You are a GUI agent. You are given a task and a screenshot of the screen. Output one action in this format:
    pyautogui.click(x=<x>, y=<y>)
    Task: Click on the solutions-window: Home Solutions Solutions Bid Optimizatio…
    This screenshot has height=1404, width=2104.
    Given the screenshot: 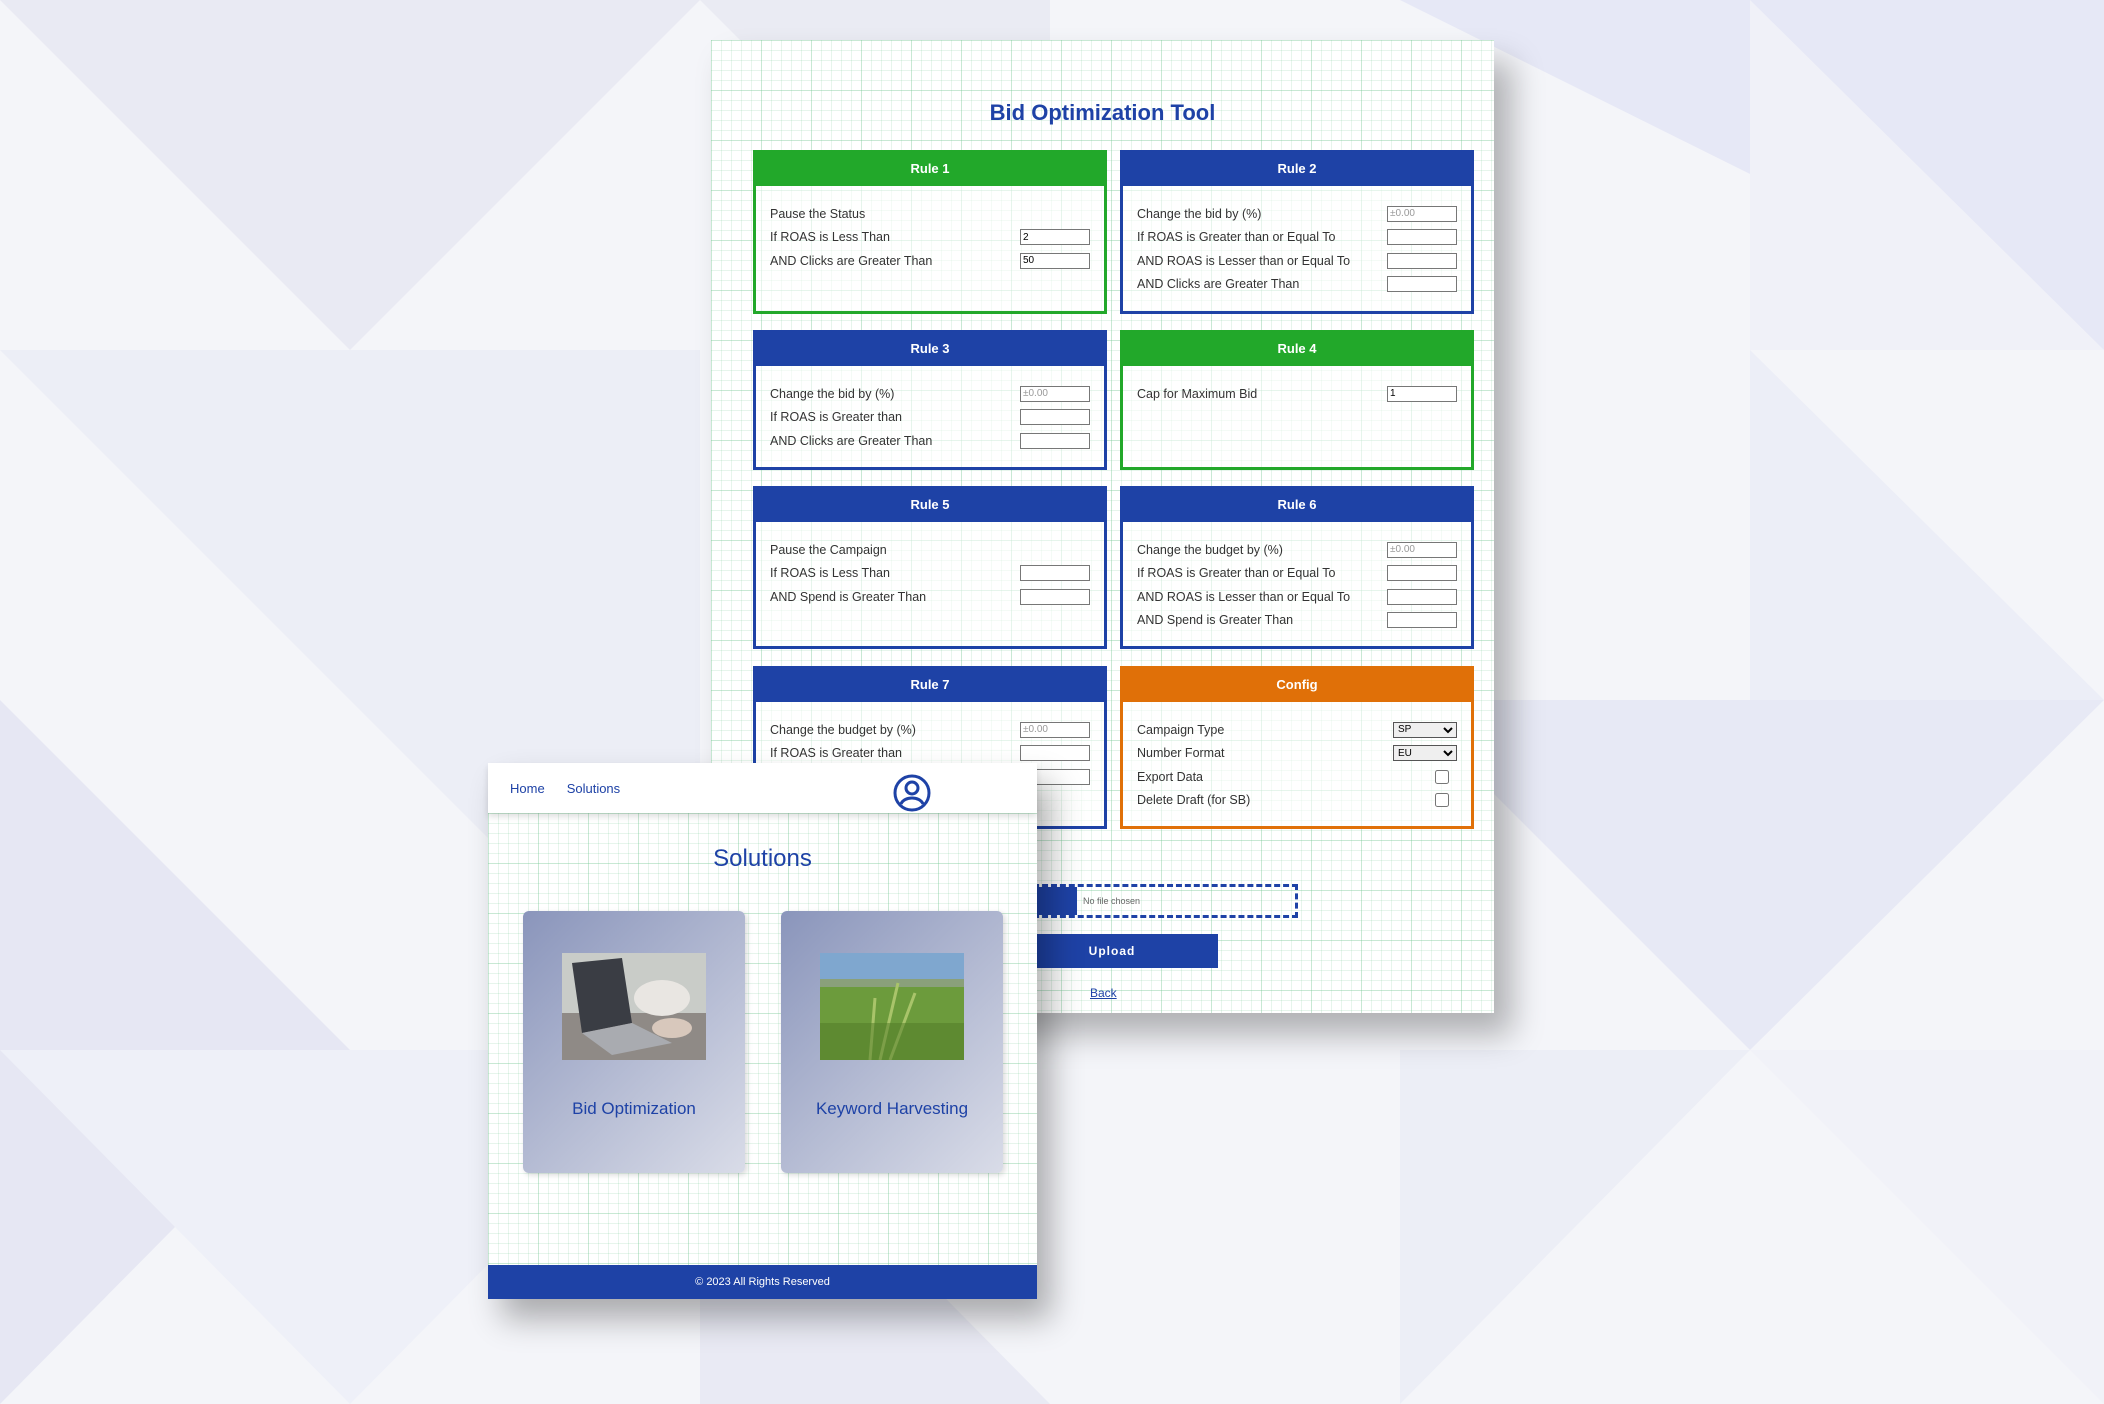 What is the action you would take?
    pyautogui.click(x=762, y=1031)
    